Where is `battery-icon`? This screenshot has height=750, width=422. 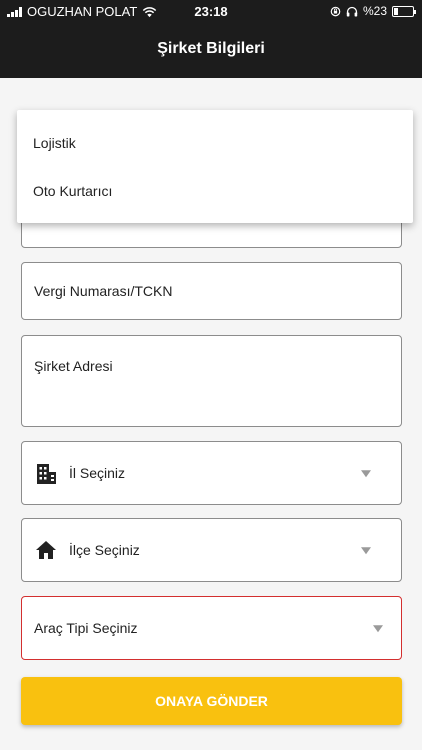
battery-icon is located at coordinates (404, 11).